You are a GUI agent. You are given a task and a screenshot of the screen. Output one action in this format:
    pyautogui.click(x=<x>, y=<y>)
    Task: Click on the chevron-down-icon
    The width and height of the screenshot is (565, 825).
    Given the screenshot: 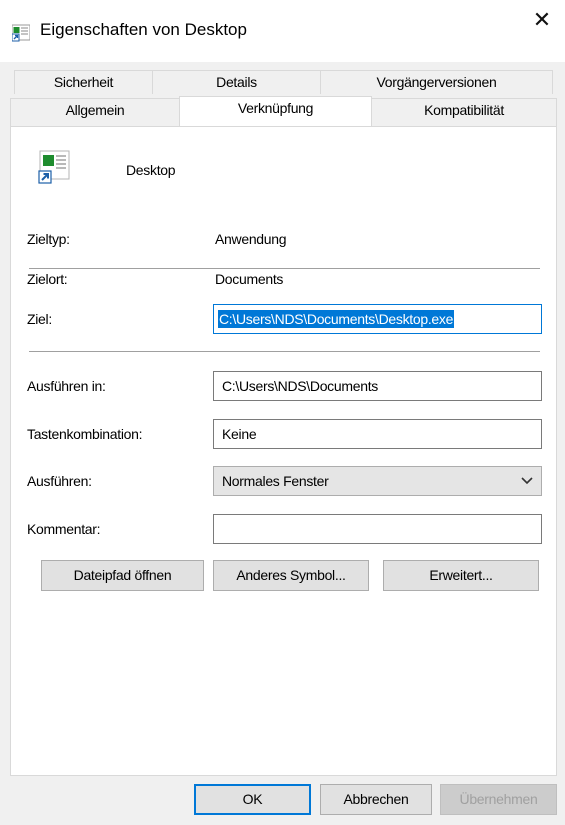 What is the action you would take?
    pyautogui.click(x=527, y=481)
    